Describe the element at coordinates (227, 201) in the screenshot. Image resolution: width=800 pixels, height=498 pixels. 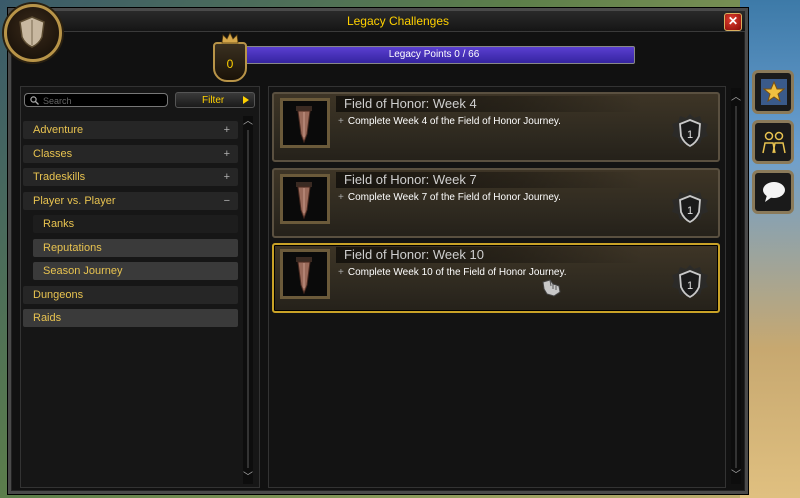
I see `collapse-icon: −` at that location.